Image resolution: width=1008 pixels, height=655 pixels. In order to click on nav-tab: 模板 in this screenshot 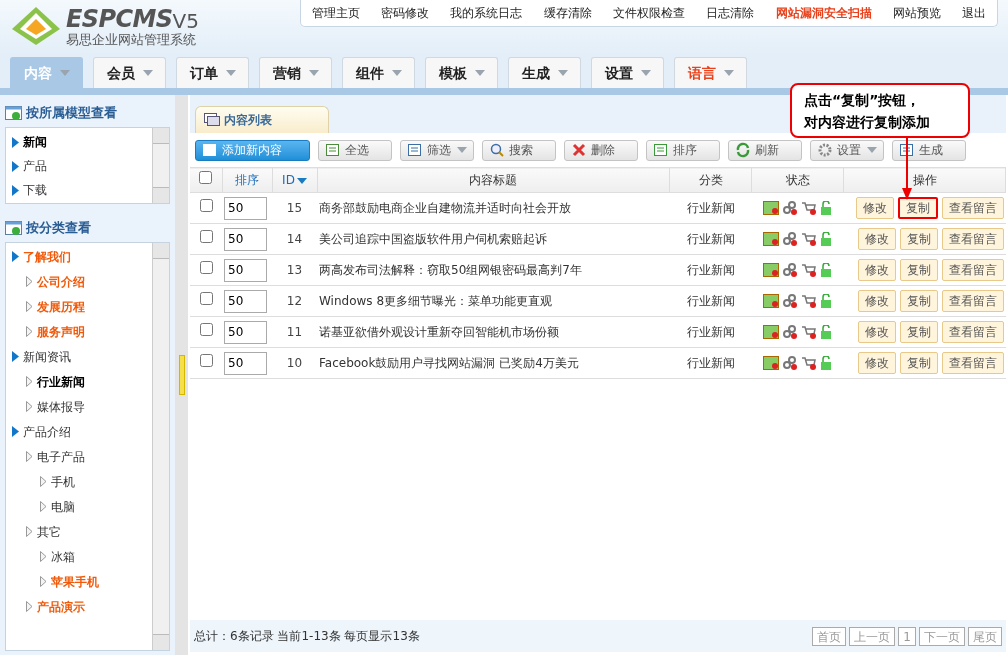, I will do `click(461, 72)`.